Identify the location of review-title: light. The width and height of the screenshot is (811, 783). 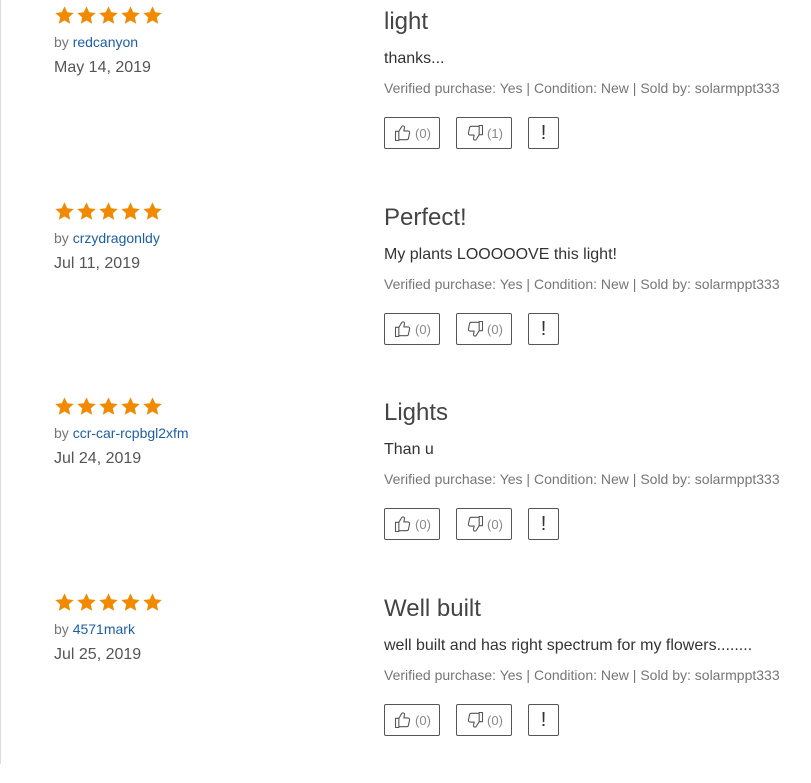
(406, 21).